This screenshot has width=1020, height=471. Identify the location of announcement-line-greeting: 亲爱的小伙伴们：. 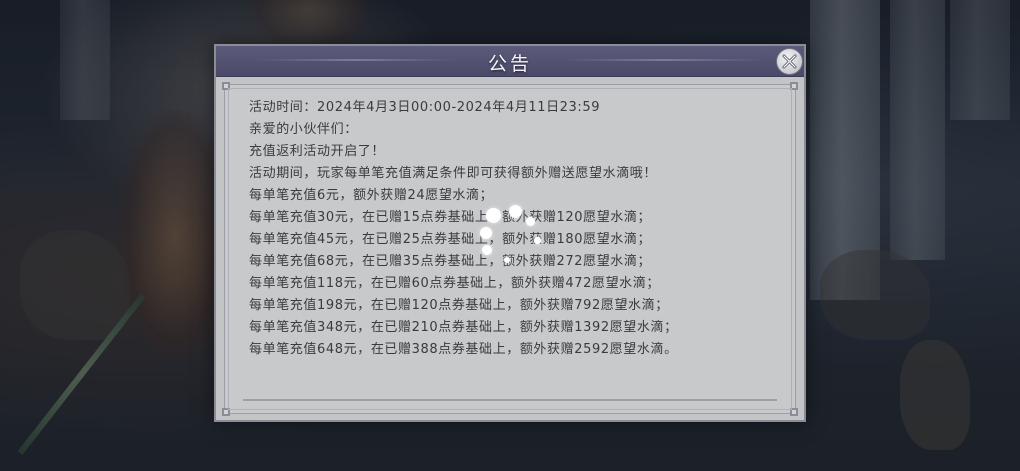
(303, 129).